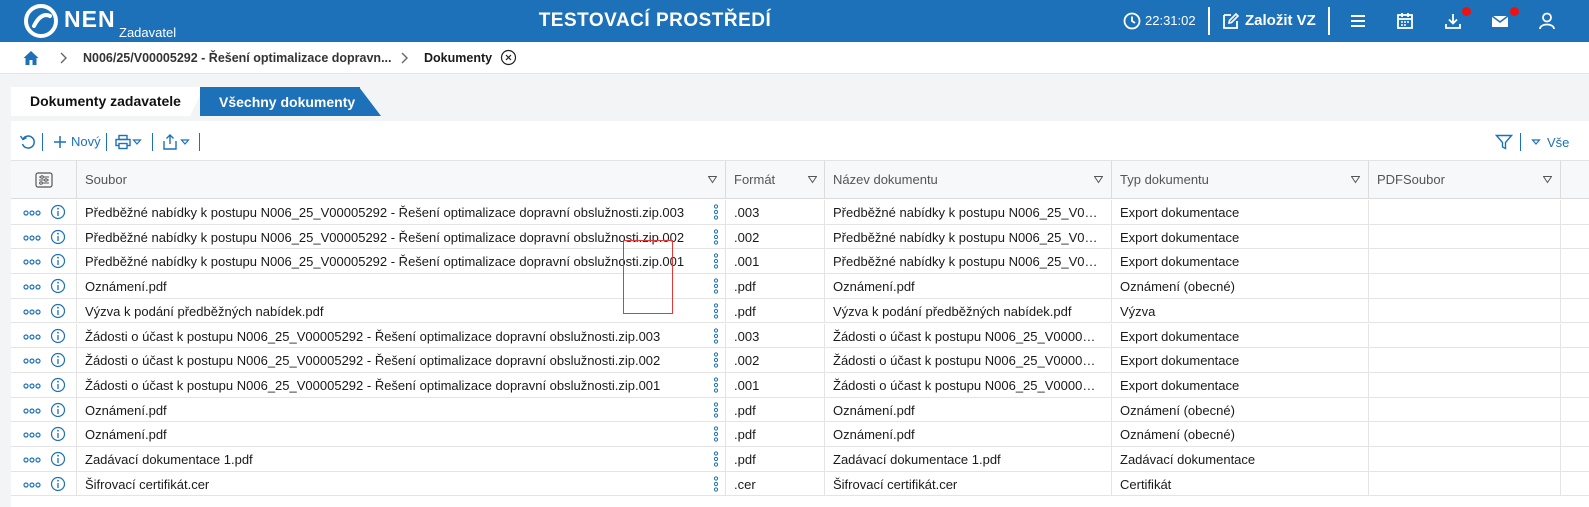 This screenshot has width=1589, height=507. What do you see at coordinates (1547, 21) in the screenshot?
I see `user-icon` at bounding box center [1547, 21].